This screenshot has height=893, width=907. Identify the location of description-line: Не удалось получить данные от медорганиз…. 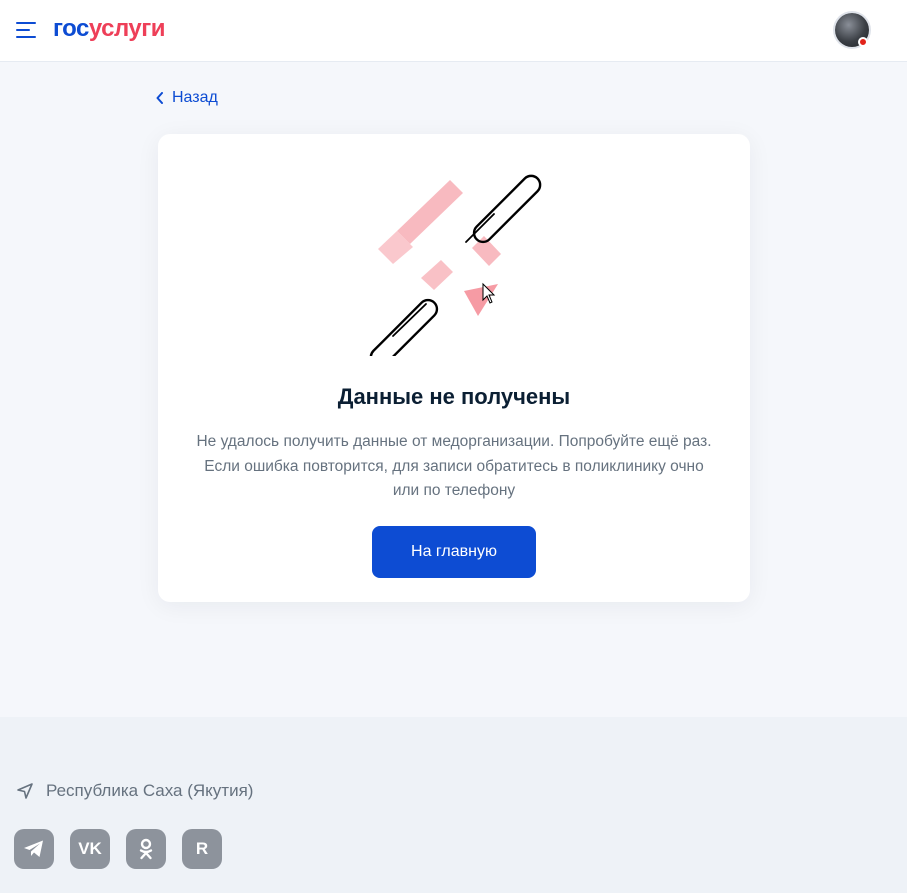
(454, 441).